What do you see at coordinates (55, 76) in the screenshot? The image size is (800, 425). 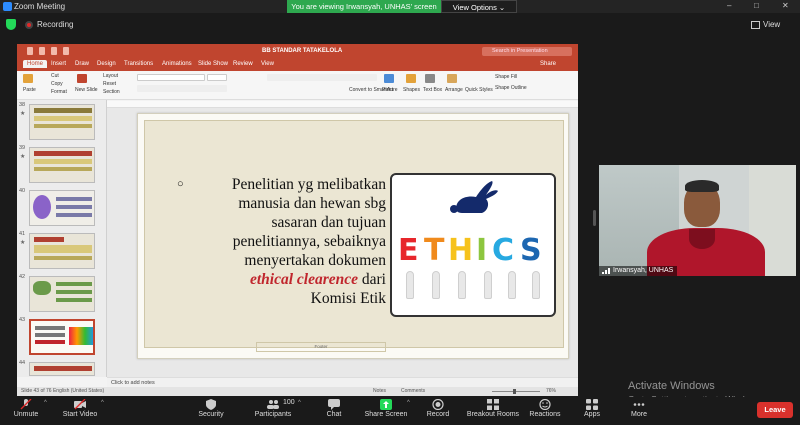 I see `cut-button: Cut` at bounding box center [55, 76].